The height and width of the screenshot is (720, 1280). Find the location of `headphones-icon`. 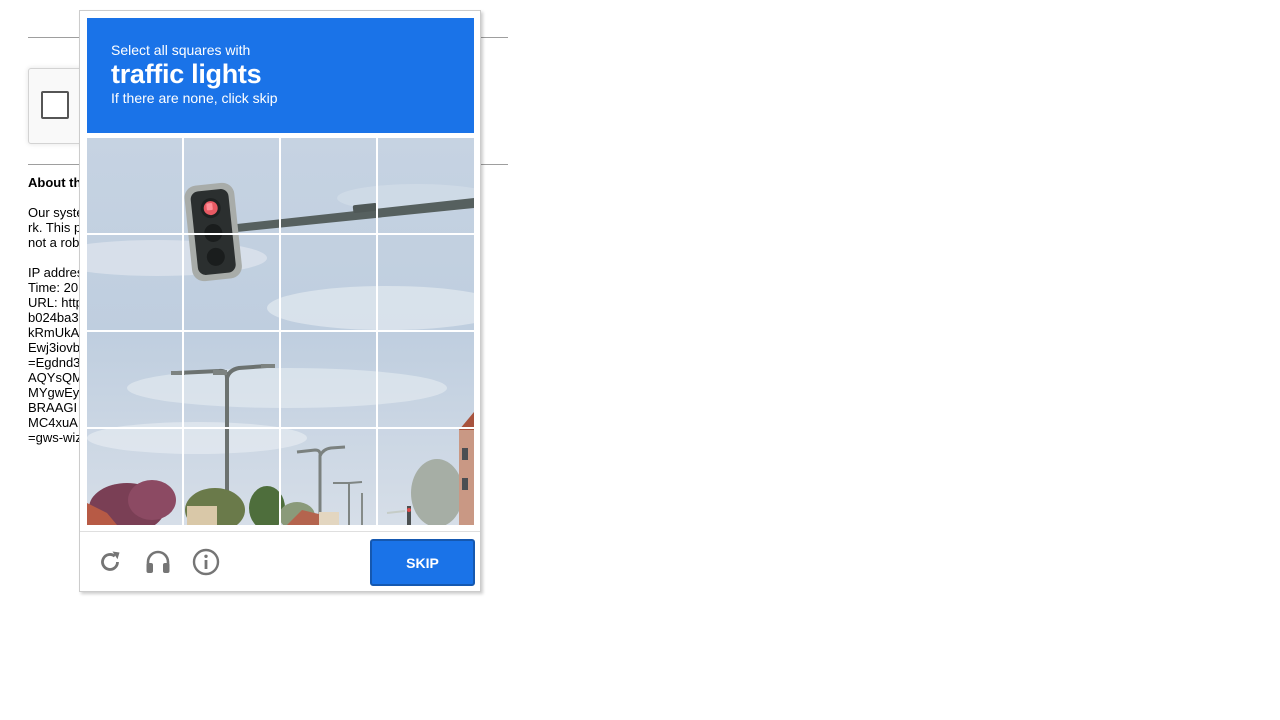

headphones-icon is located at coordinates (158, 562).